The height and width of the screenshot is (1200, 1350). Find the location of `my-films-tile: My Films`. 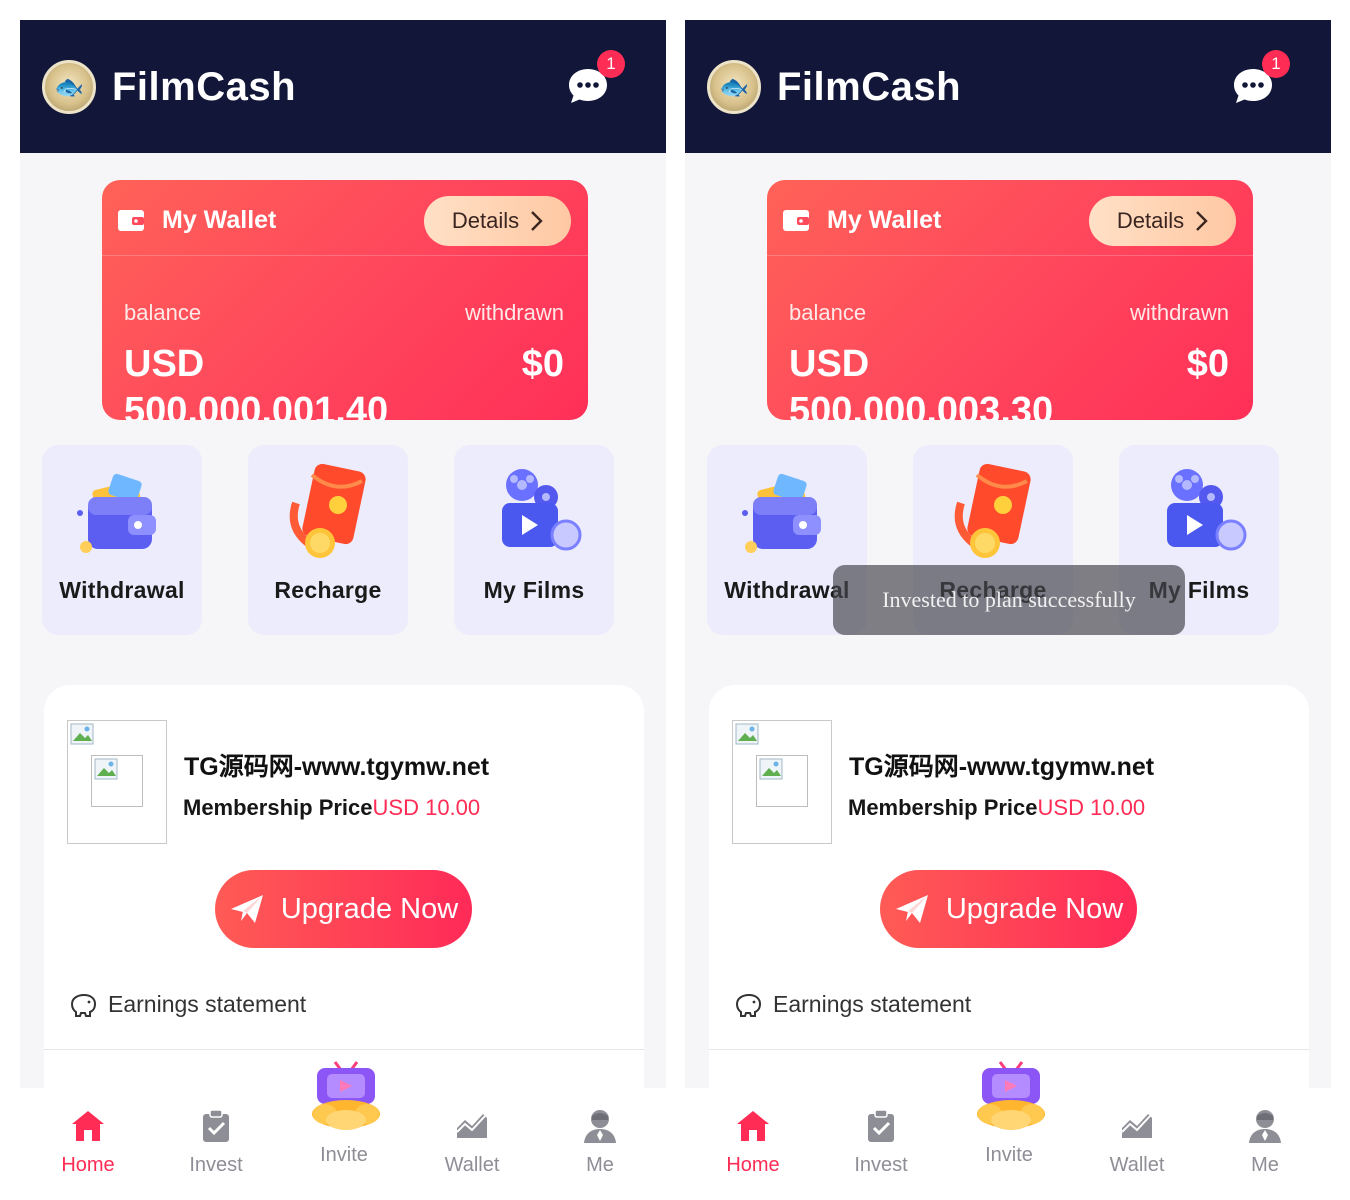

my-films-tile: My Films is located at coordinates (534, 540).